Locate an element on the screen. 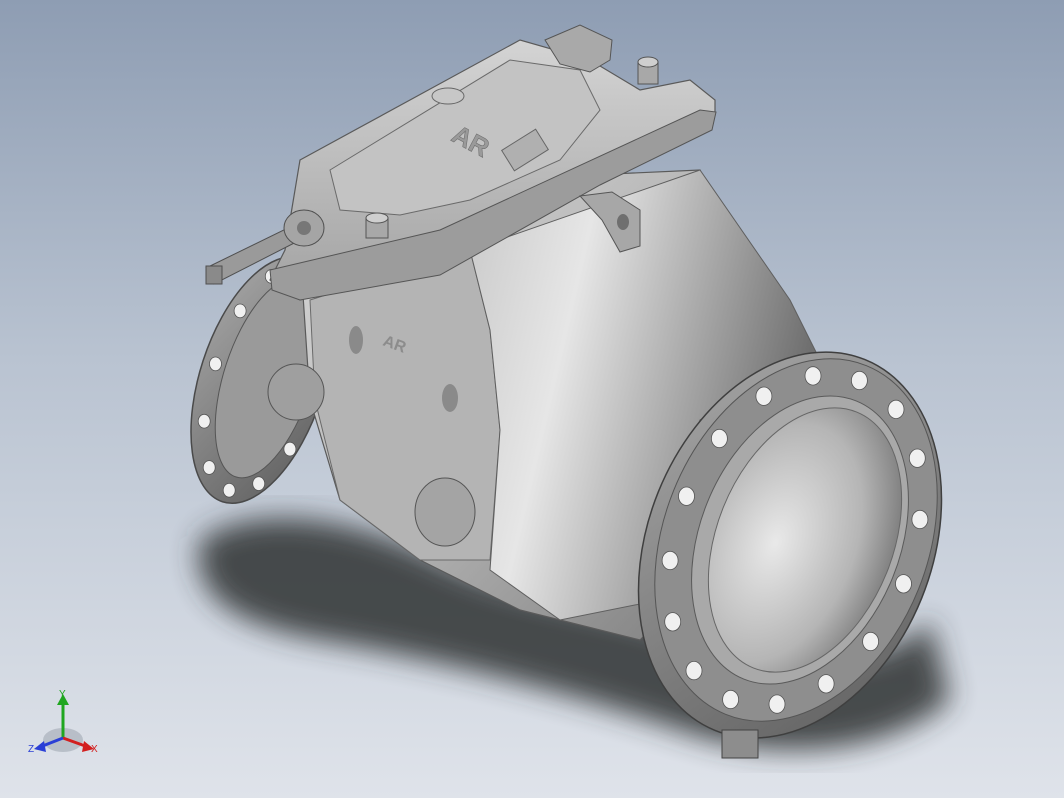 Image resolution: width=1064 pixels, height=798 pixels. flange-foot is located at coordinates (740, 744).